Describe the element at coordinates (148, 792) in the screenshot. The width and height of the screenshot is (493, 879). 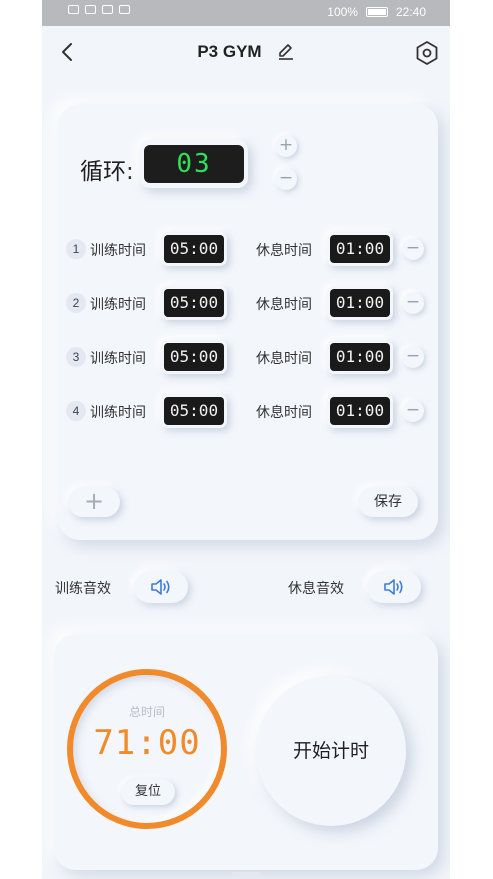
I see `reset-button: 复位` at that location.